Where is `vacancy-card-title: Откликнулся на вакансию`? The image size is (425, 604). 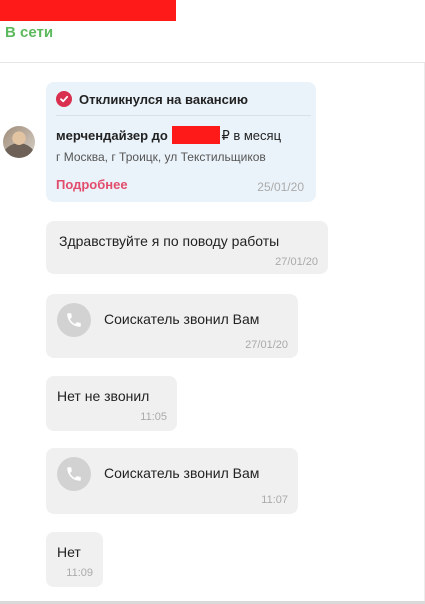 vacancy-card-title: Откликнулся на вакансию is located at coordinates (163, 99).